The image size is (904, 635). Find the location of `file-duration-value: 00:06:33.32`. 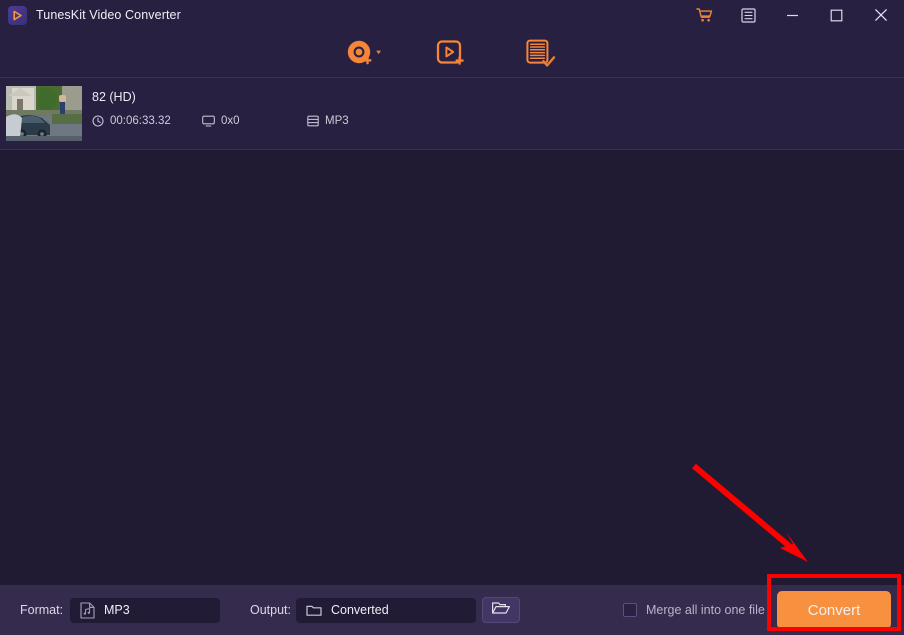

file-duration-value: 00:06:33.32 is located at coordinates (140, 121).